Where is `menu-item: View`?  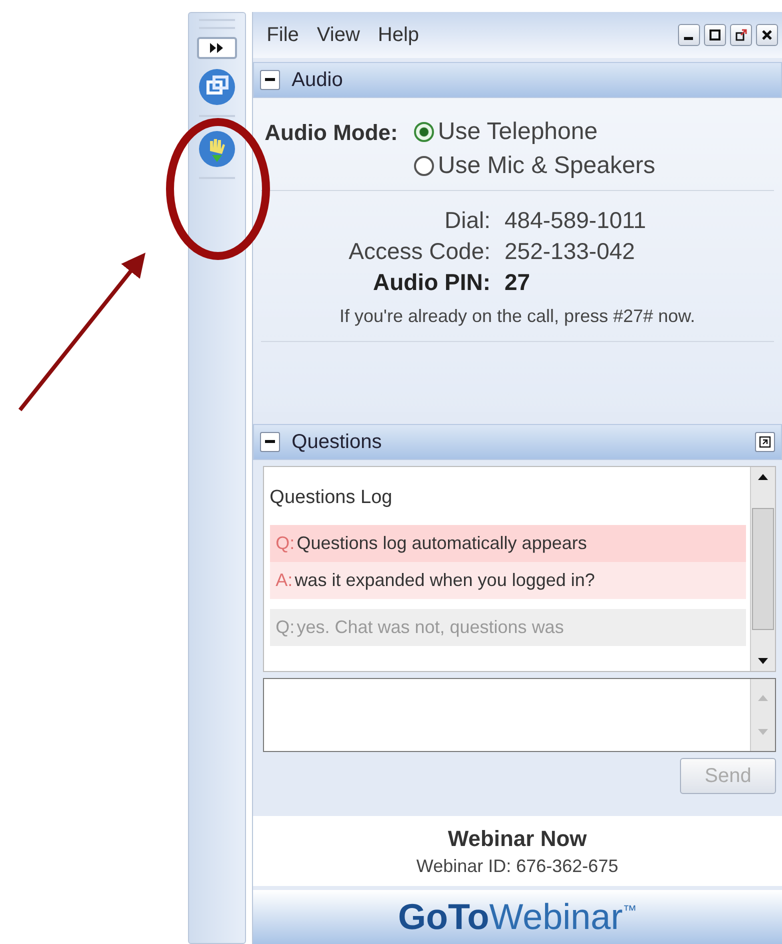
menu-item: View is located at coordinates (338, 35).